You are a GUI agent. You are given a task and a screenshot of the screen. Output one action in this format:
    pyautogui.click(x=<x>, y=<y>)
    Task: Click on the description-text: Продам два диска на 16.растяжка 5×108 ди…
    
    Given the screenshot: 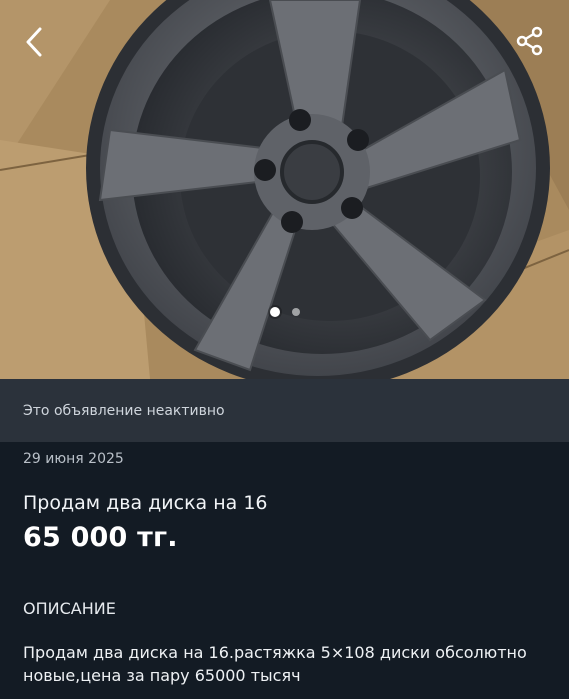 What is the action you would take?
    pyautogui.click(x=275, y=664)
    